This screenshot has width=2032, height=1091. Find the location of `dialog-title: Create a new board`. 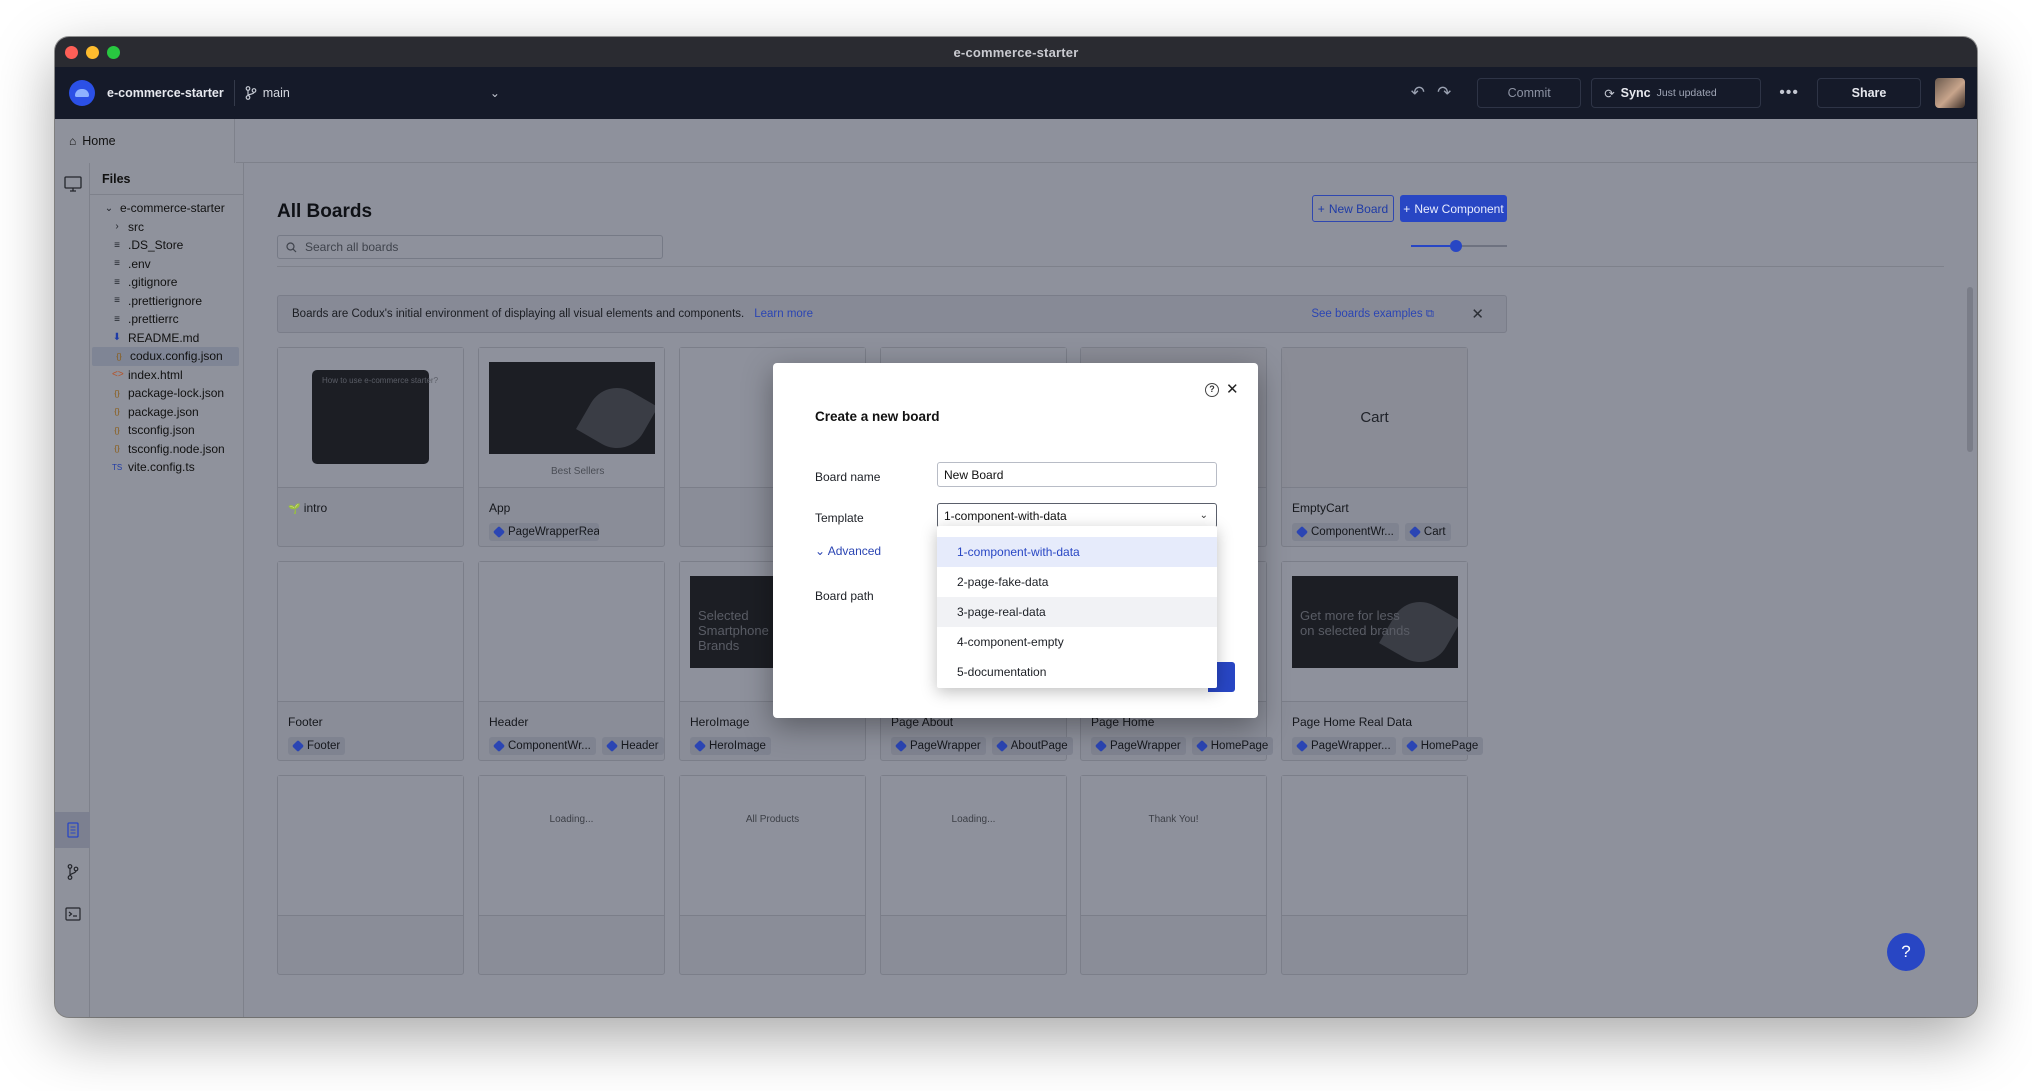

dialog-title: Create a new board is located at coordinates (877, 416).